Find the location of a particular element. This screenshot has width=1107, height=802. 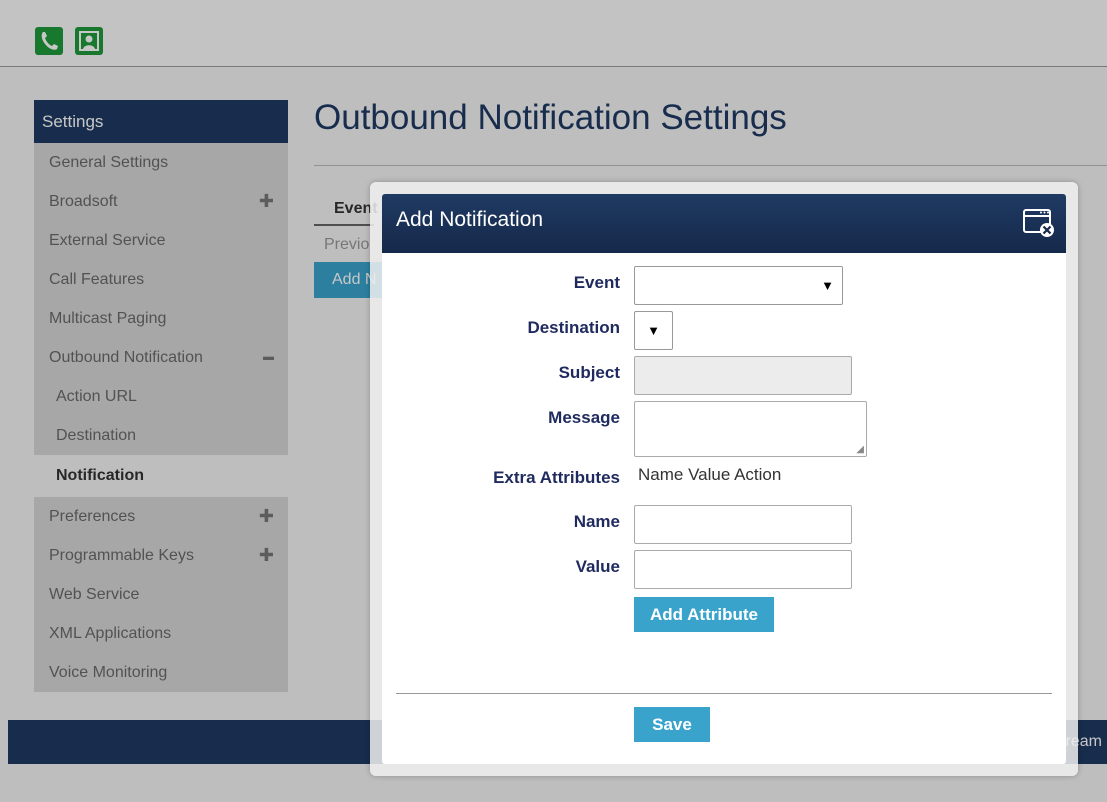

close-window-icon is located at coordinates (1039, 223).